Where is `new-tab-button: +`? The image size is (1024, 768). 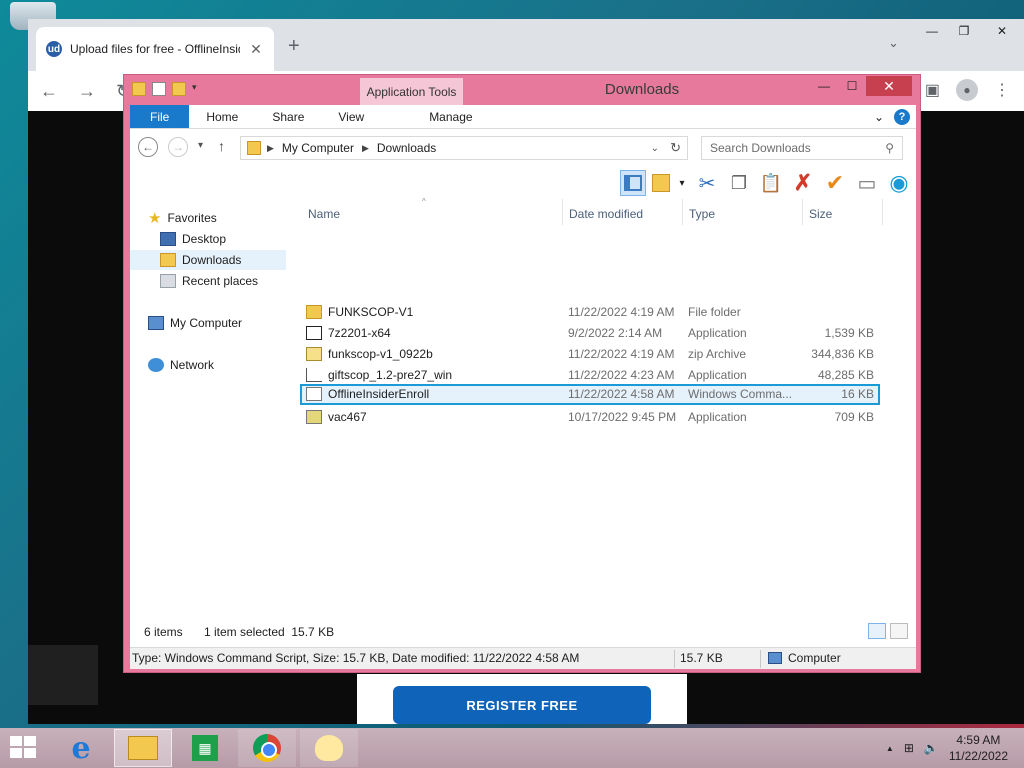
new-tab-button: + is located at coordinates (294, 46).